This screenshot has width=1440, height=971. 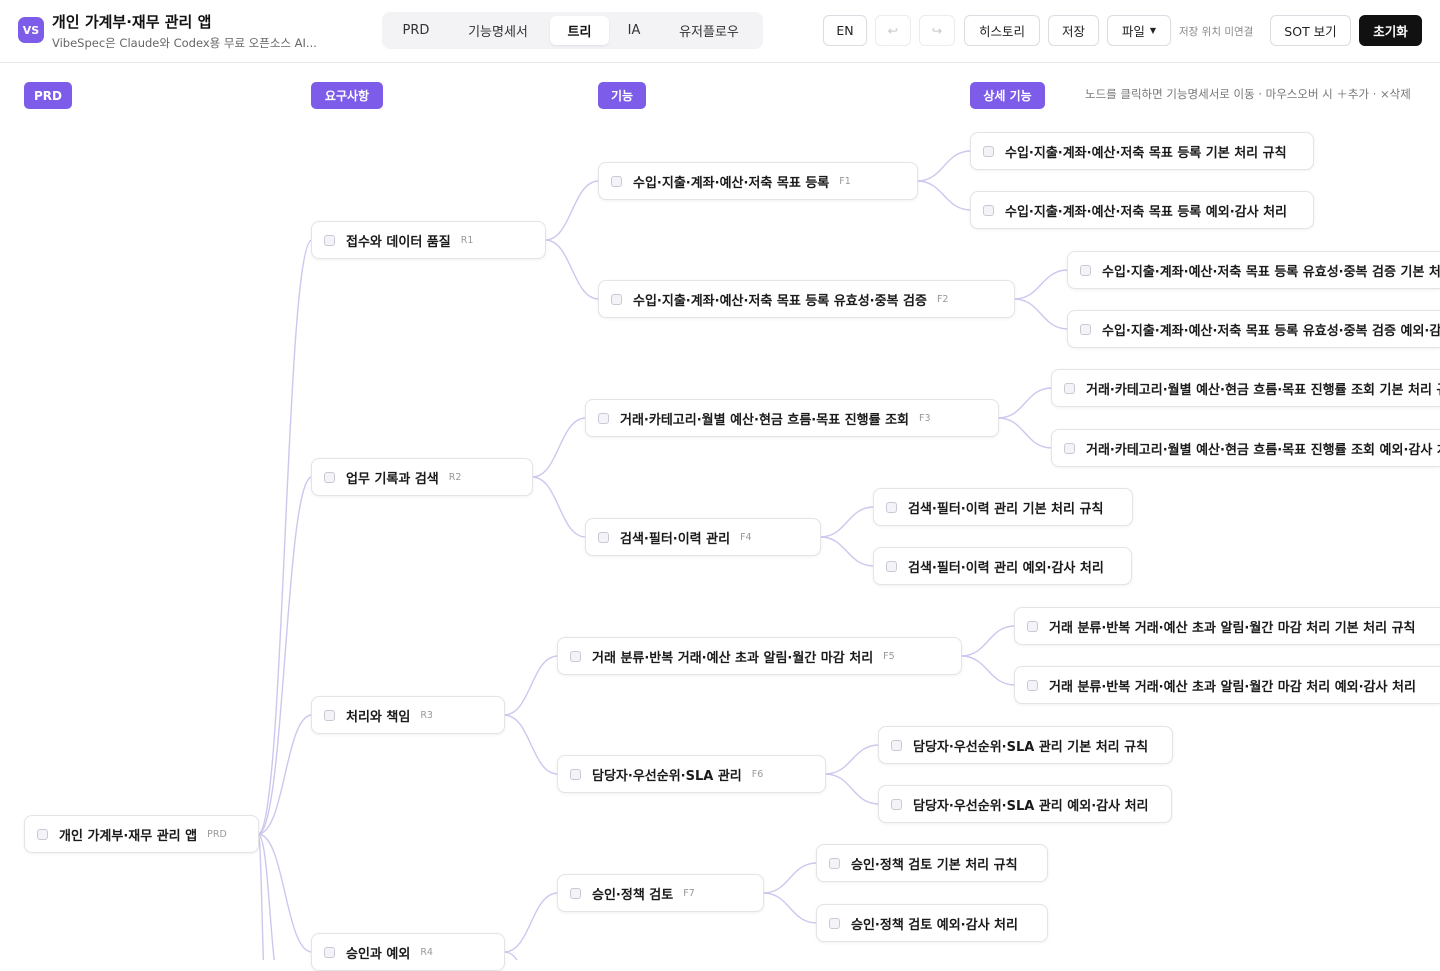 I want to click on node-code: F1, so click(x=845, y=181).